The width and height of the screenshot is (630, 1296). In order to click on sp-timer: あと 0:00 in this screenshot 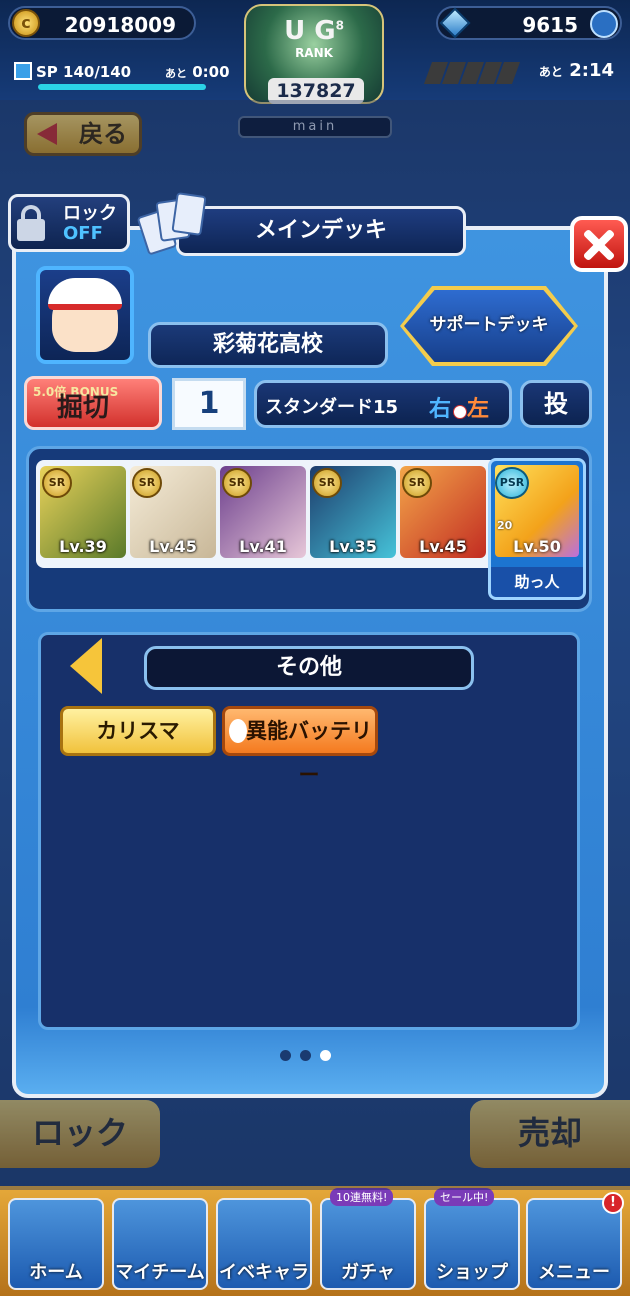, I will do `click(197, 72)`.